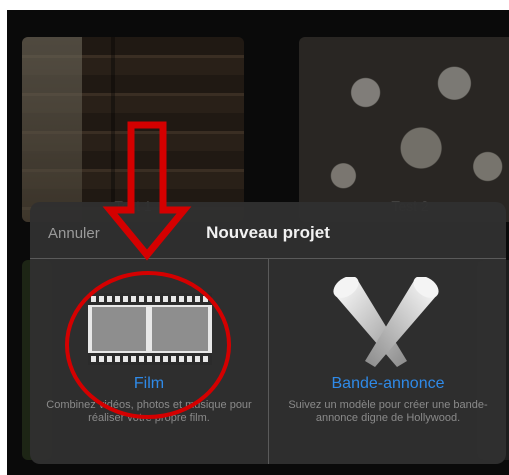  What do you see at coordinates (149, 383) in the screenshot?
I see `film-label: Film` at bounding box center [149, 383].